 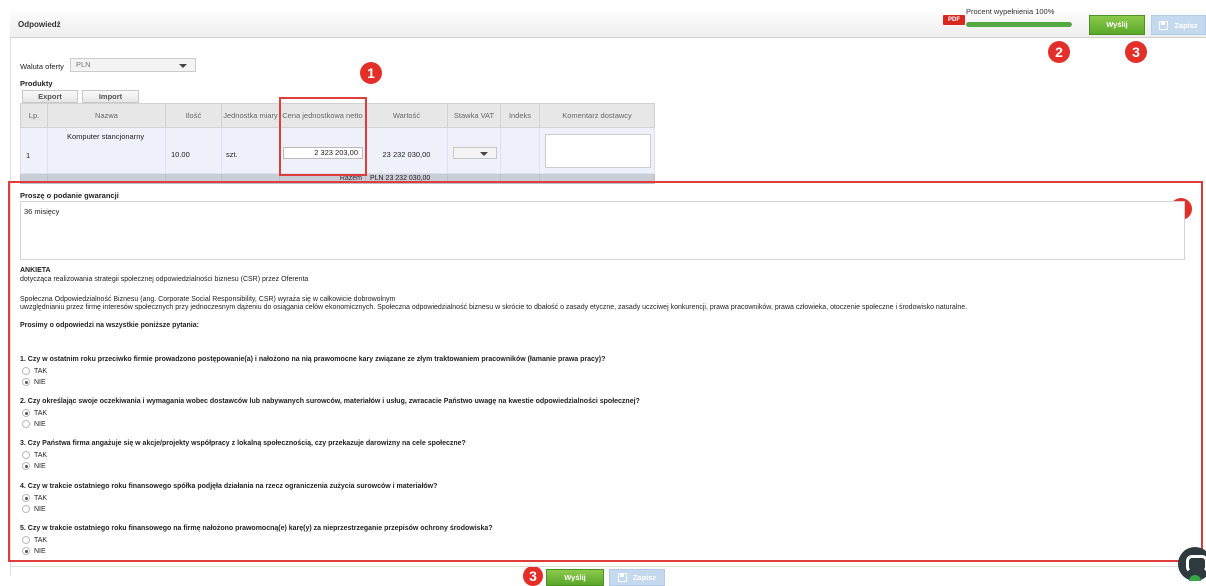 I want to click on annotation-badge-2: 2, so click(x=1059, y=52).